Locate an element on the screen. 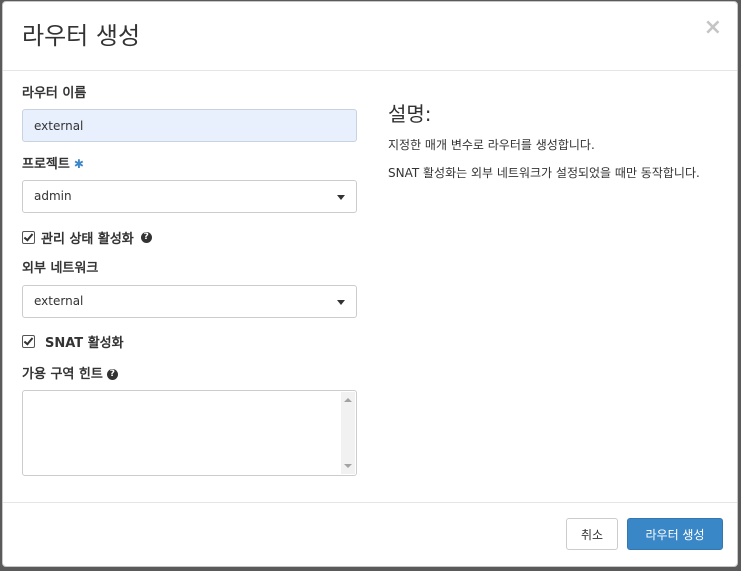 Image resolution: width=741 pixels, height=571 pixels. project-select-value: admin is located at coordinates (53, 196).